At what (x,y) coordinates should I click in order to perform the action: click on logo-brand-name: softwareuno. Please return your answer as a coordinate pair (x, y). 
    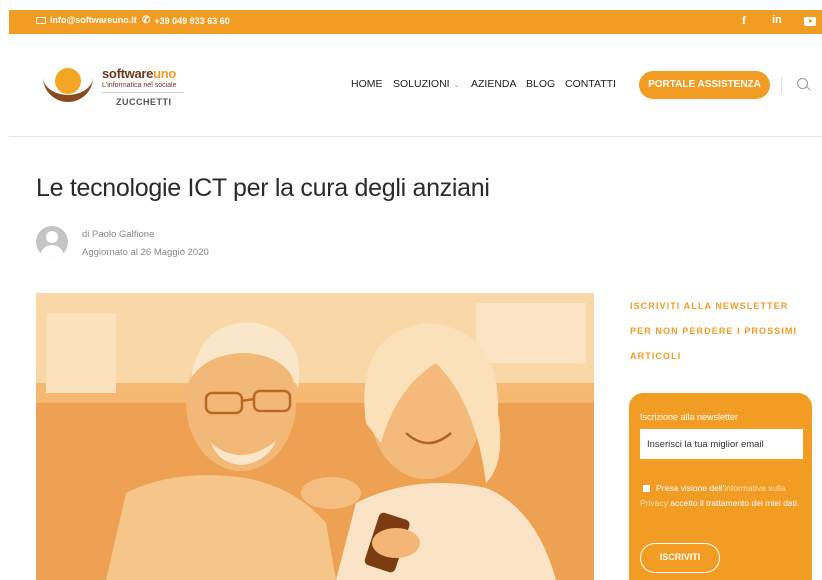
    Looking at the image, I should click on (139, 73).